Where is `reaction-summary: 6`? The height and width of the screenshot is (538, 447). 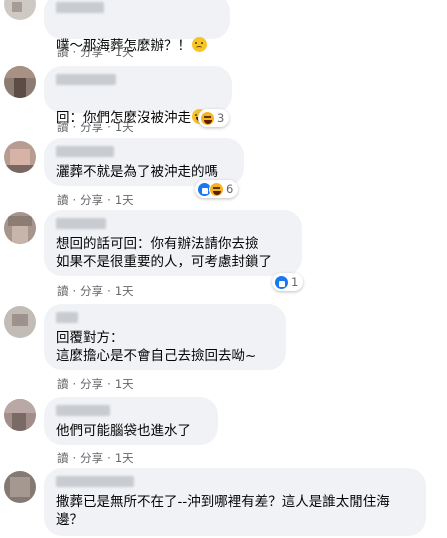 reaction-summary: 6 is located at coordinates (217, 189).